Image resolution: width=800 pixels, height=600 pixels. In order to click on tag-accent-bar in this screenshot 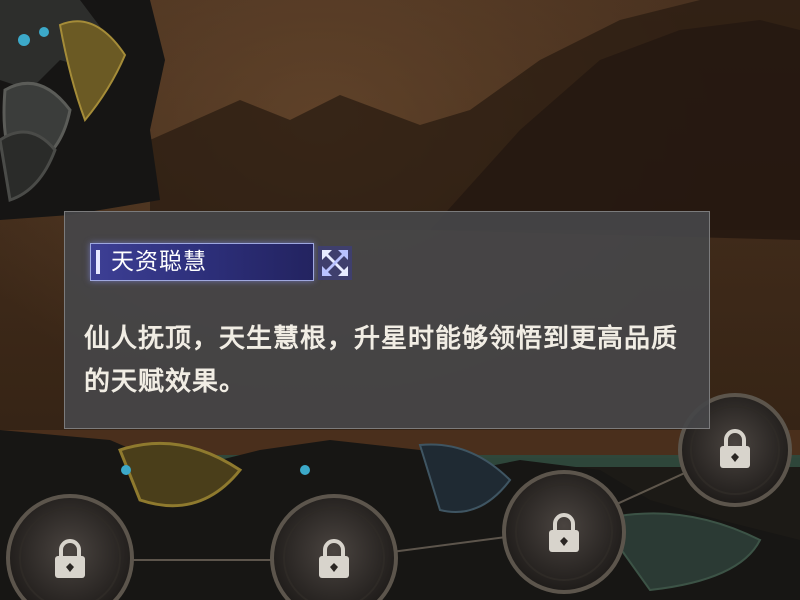, I will do `click(98, 262)`.